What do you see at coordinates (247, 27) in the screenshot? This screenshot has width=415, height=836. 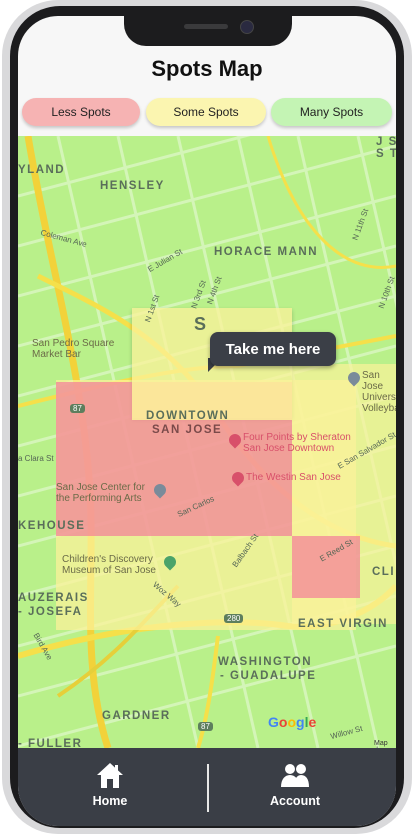 I see `front-camera` at bounding box center [247, 27].